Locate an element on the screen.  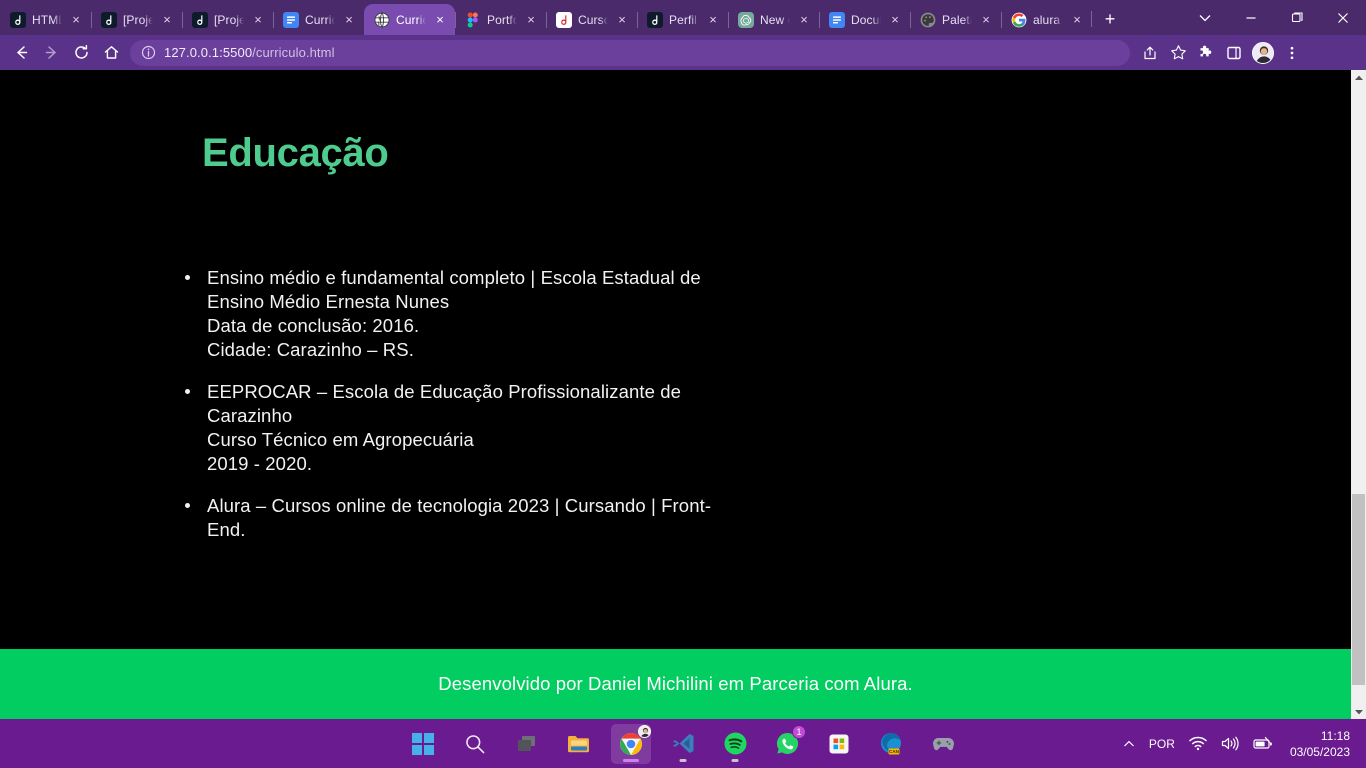
tray-overflow-button is located at coordinates (1129, 743).